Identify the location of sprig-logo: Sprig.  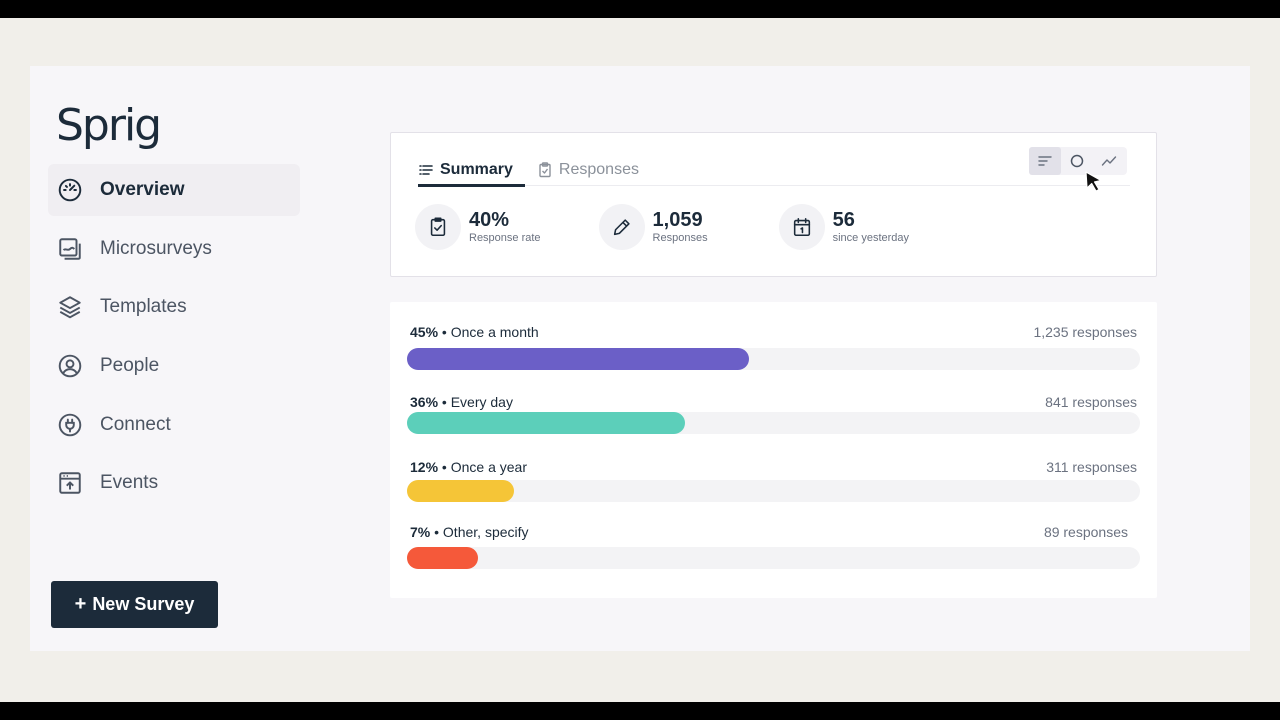
(109, 125).